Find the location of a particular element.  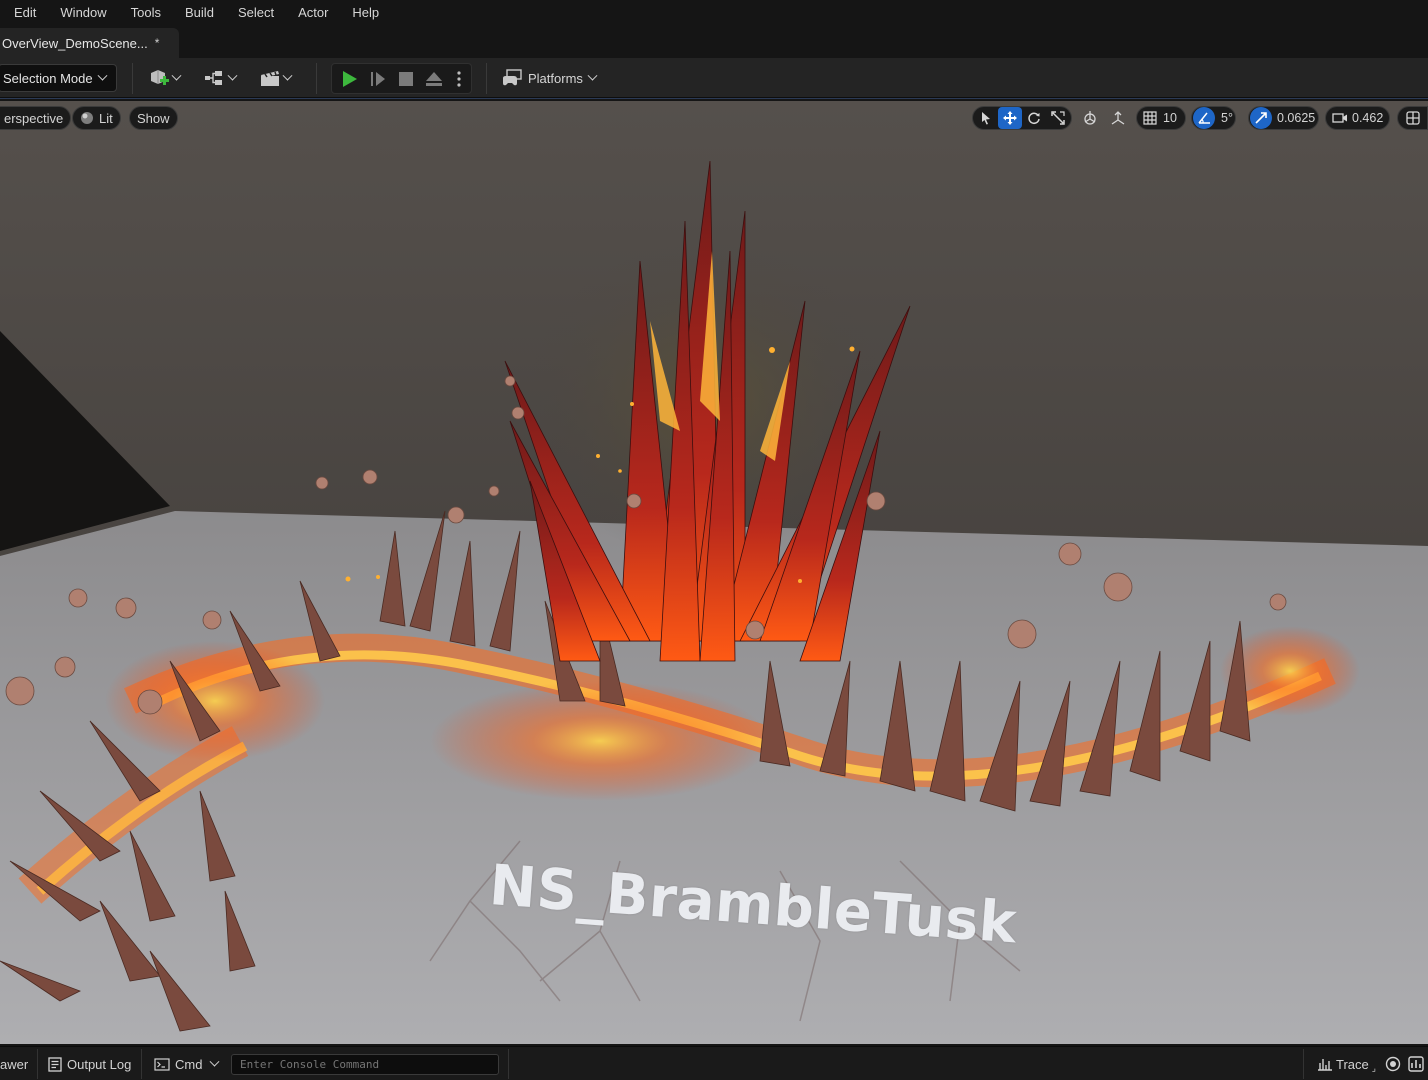

transform-tools is located at coordinates (1022, 118).